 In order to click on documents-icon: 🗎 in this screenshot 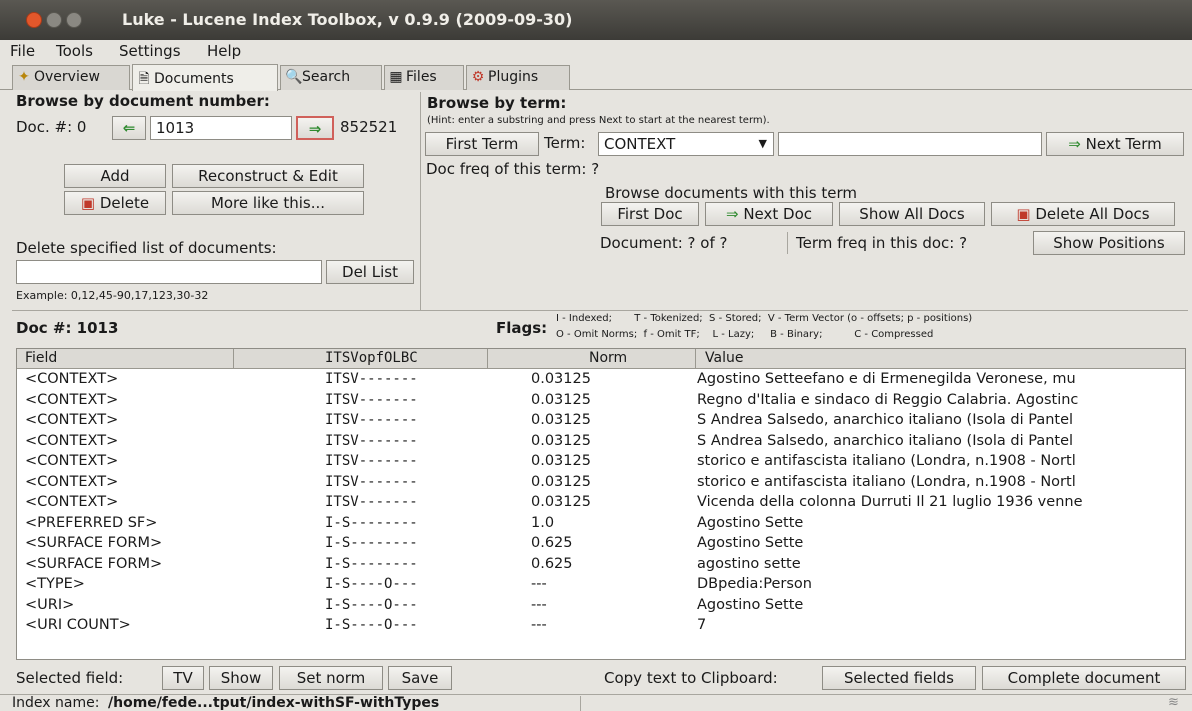, I will do `click(144, 79)`.